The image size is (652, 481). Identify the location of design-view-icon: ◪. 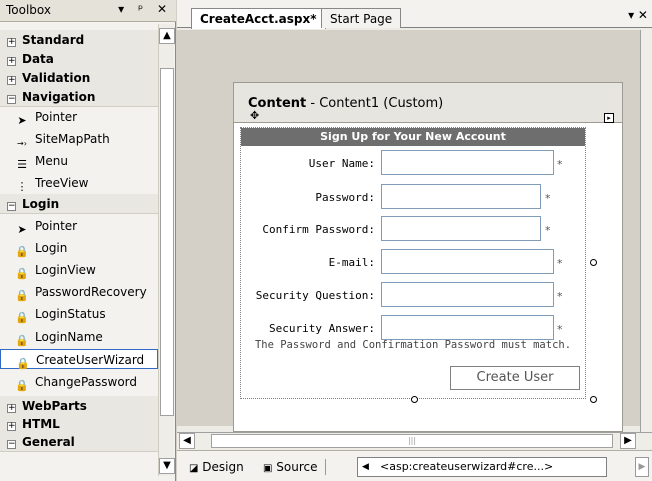
(194, 468).